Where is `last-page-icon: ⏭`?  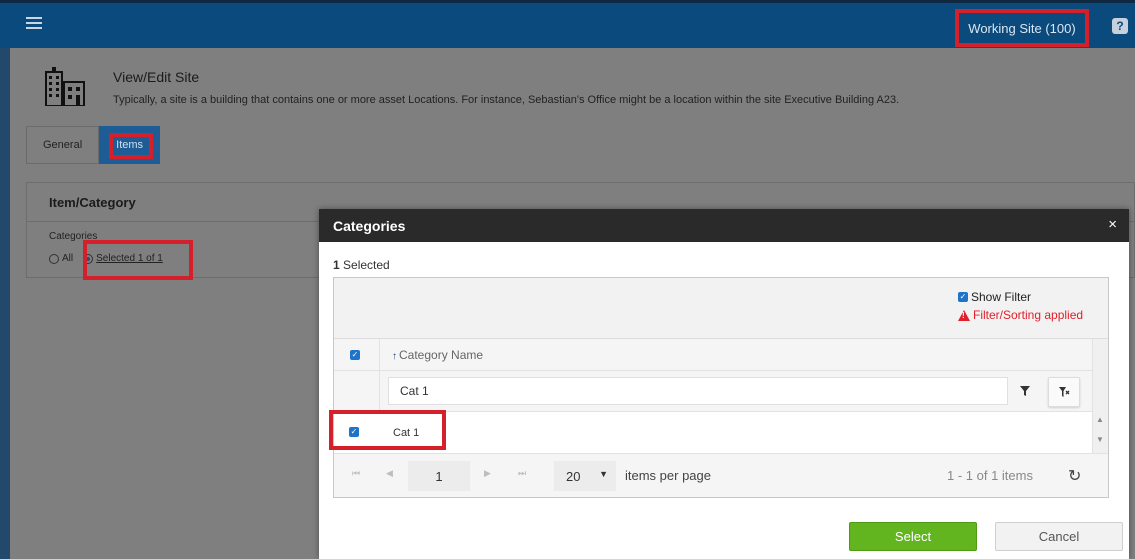 last-page-icon: ⏭ is located at coordinates (522, 473).